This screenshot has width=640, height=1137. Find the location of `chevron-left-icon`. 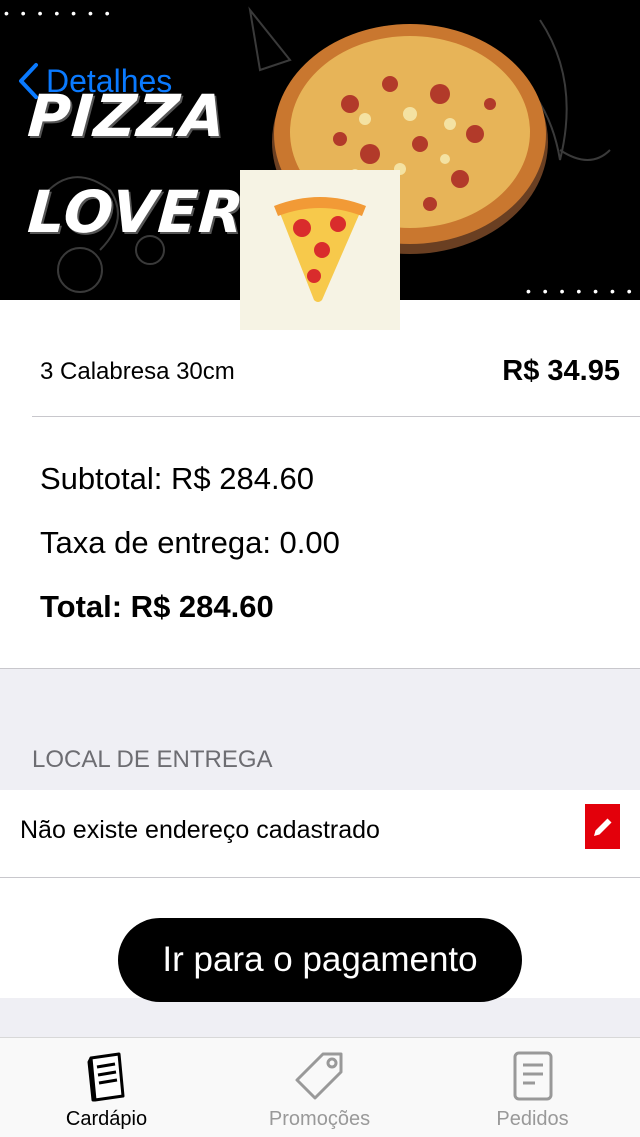

chevron-left-icon is located at coordinates (28, 81).